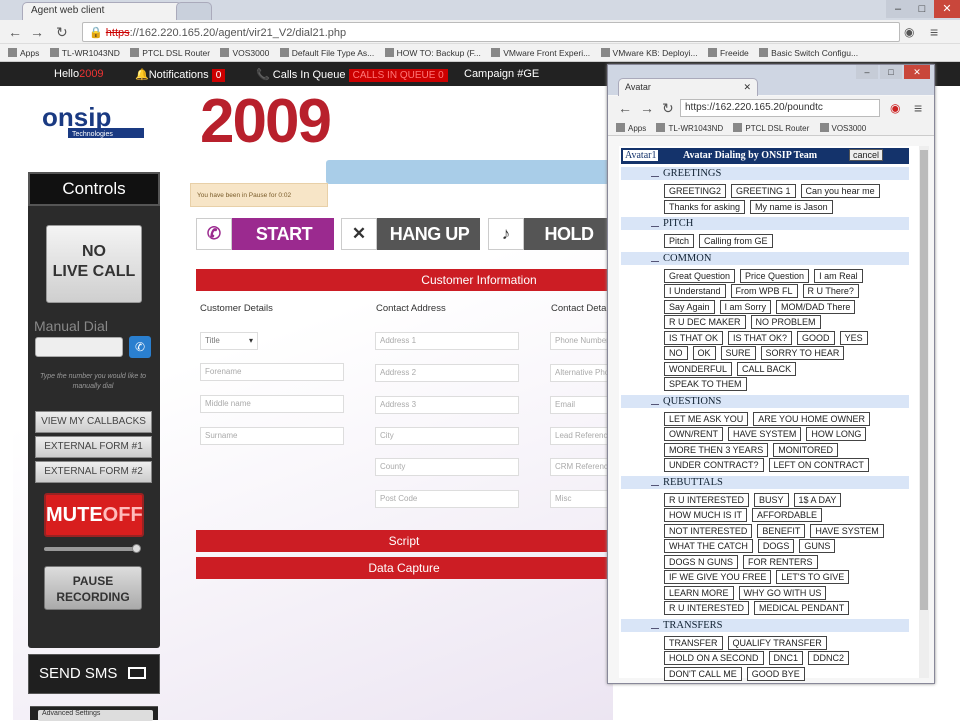 Image resolution: width=960 pixels, height=721 pixels. Describe the element at coordinates (791, 206) in the screenshot. I see `phrase-button: My name is Jason` at that location.